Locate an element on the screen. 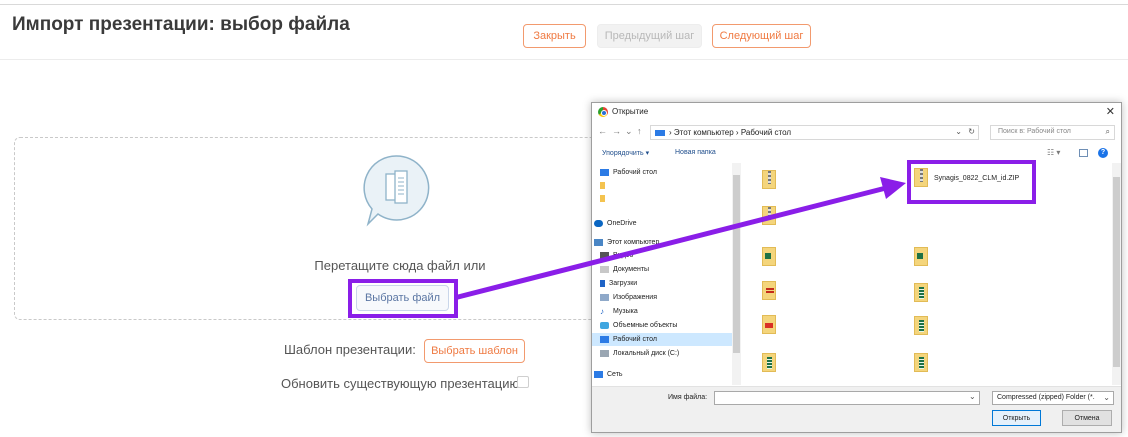 Image resolution: width=1128 pixels, height=437 pixels. dialog-close-icon: ✕ is located at coordinates (1110, 111).